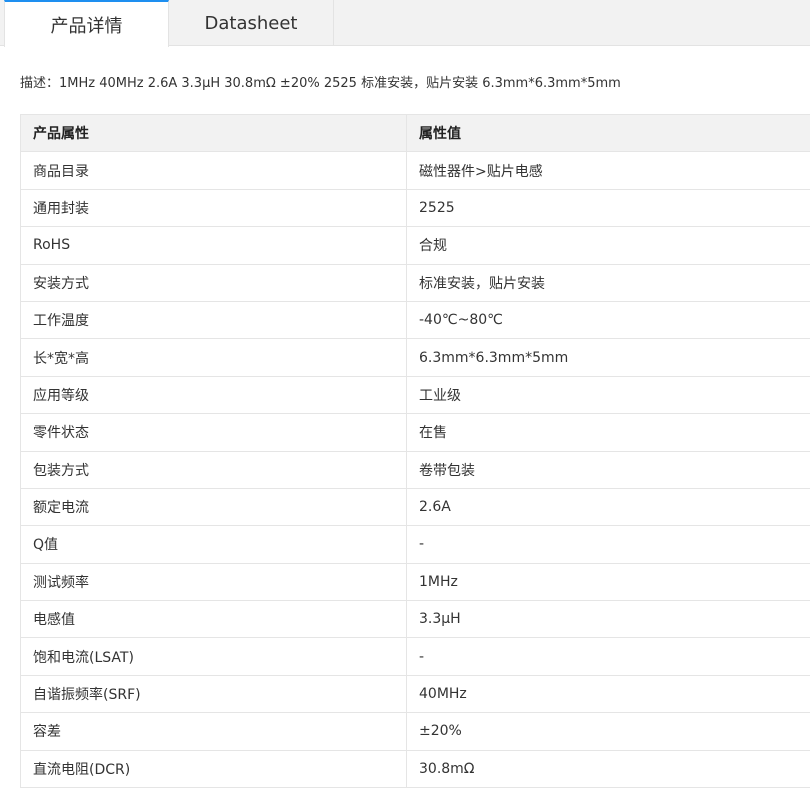 The image size is (810, 810). What do you see at coordinates (405, 23) in the screenshot?
I see `tab-bar: 产品详情 Datasheet` at bounding box center [405, 23].